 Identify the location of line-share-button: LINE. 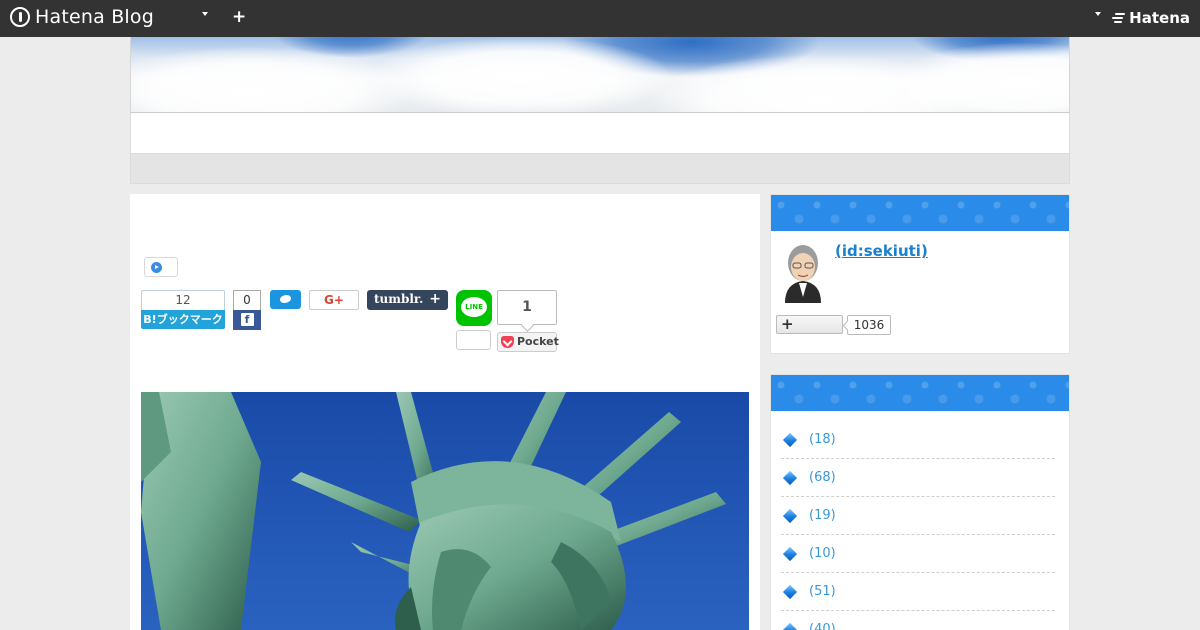
(474, 308).